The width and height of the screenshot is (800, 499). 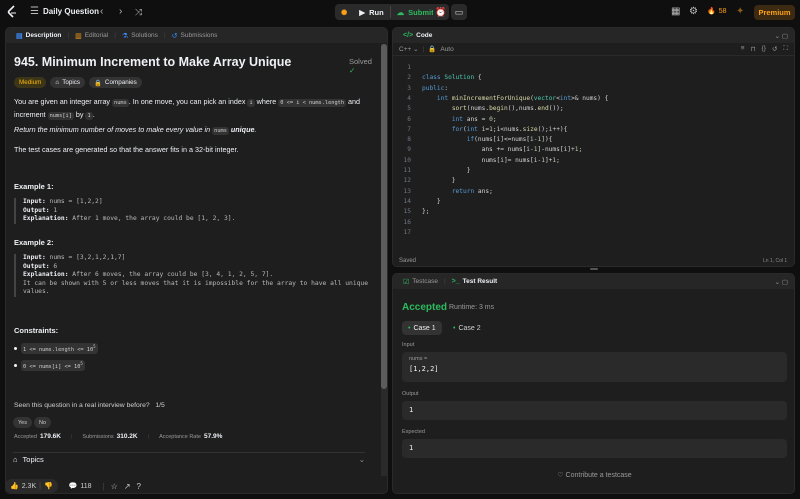 I want to click on code-line: for(int i=1;i<nums.size();i++){, so click(x=509, y=129).